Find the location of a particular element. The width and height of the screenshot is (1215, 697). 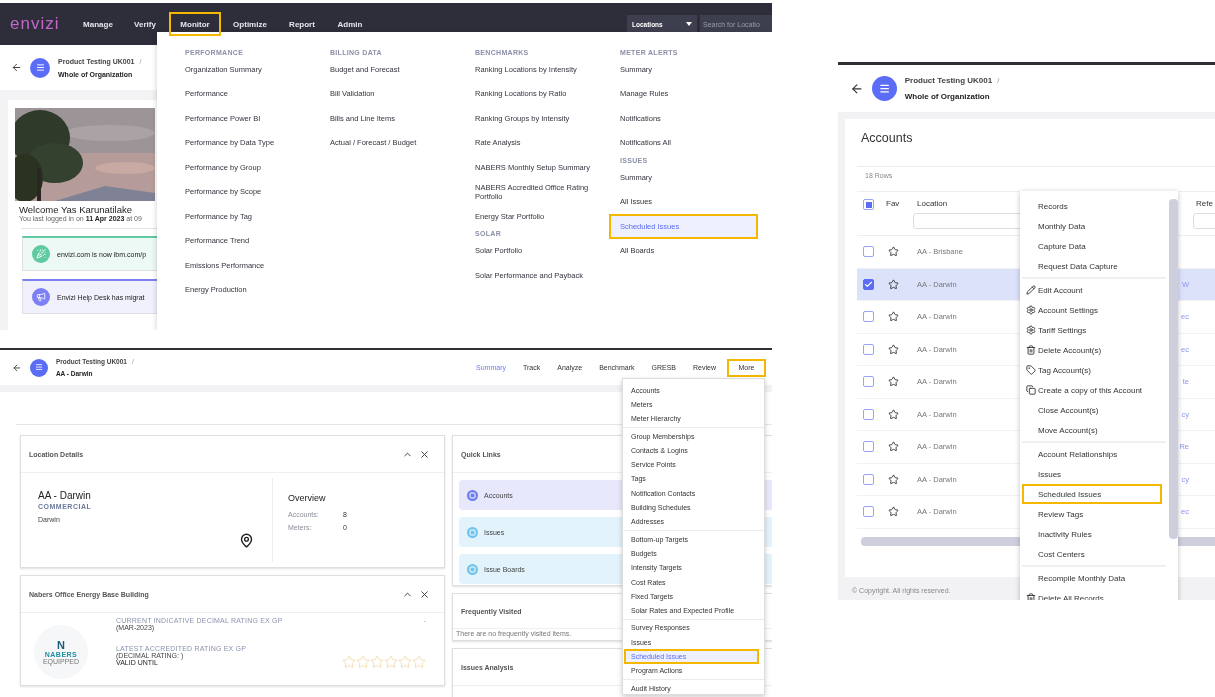

overview-title: Overview is located at coordinates (307, 498).